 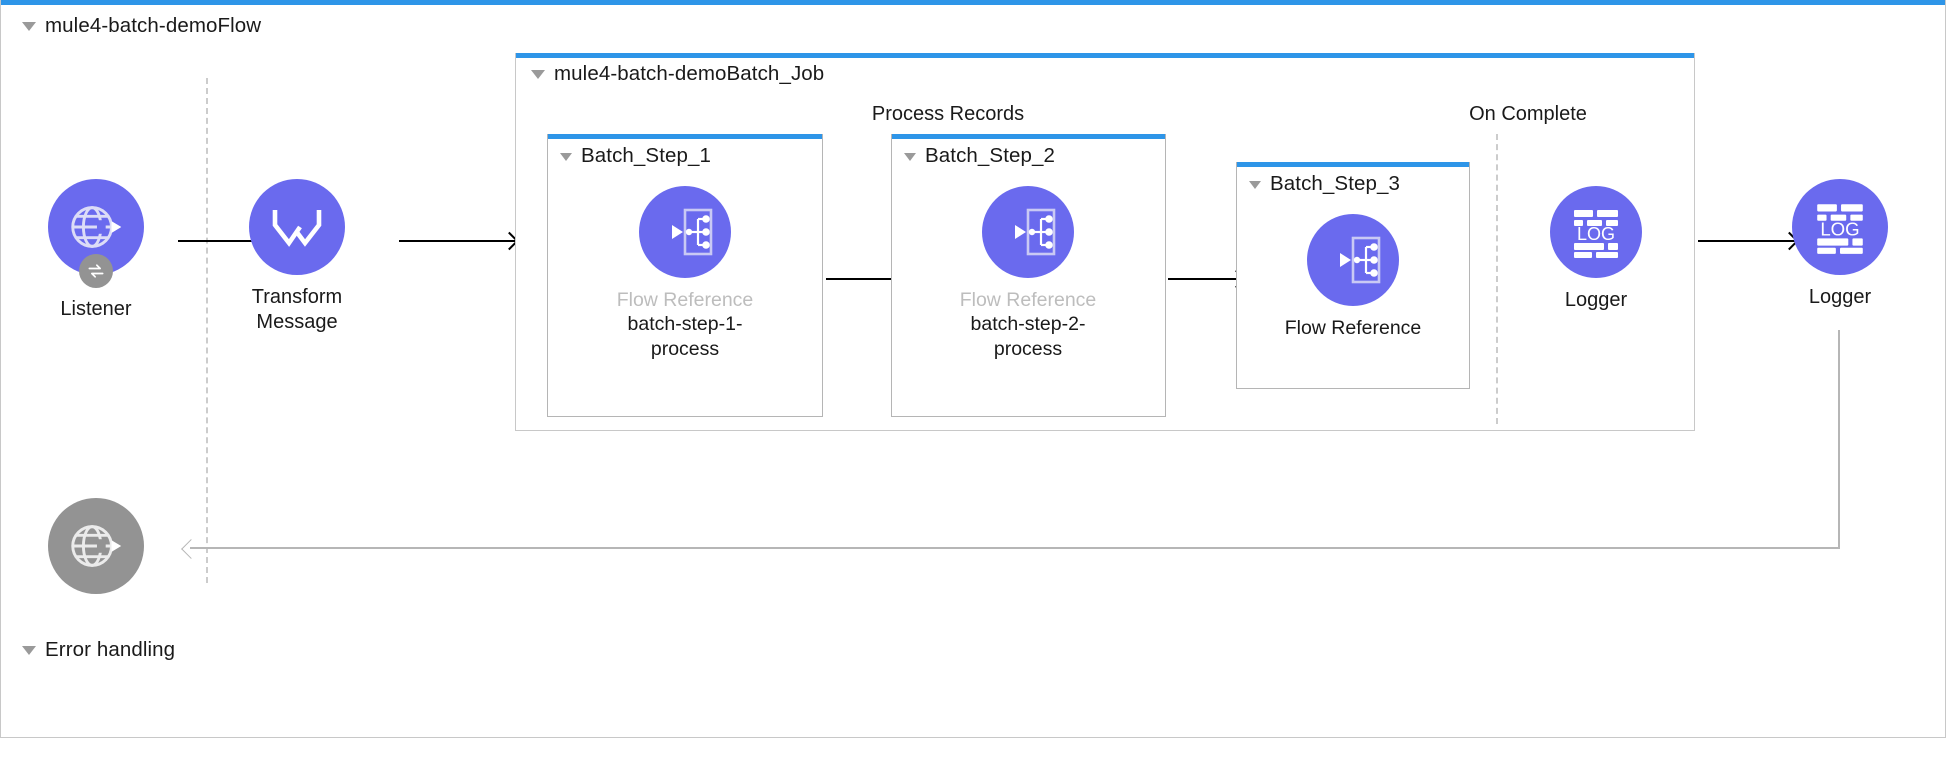 What do you see at coordinates (153, 25) in the screenshot?
I see `flow-title: mule4-batch-demoFlow` at bounding box center [153, 25].